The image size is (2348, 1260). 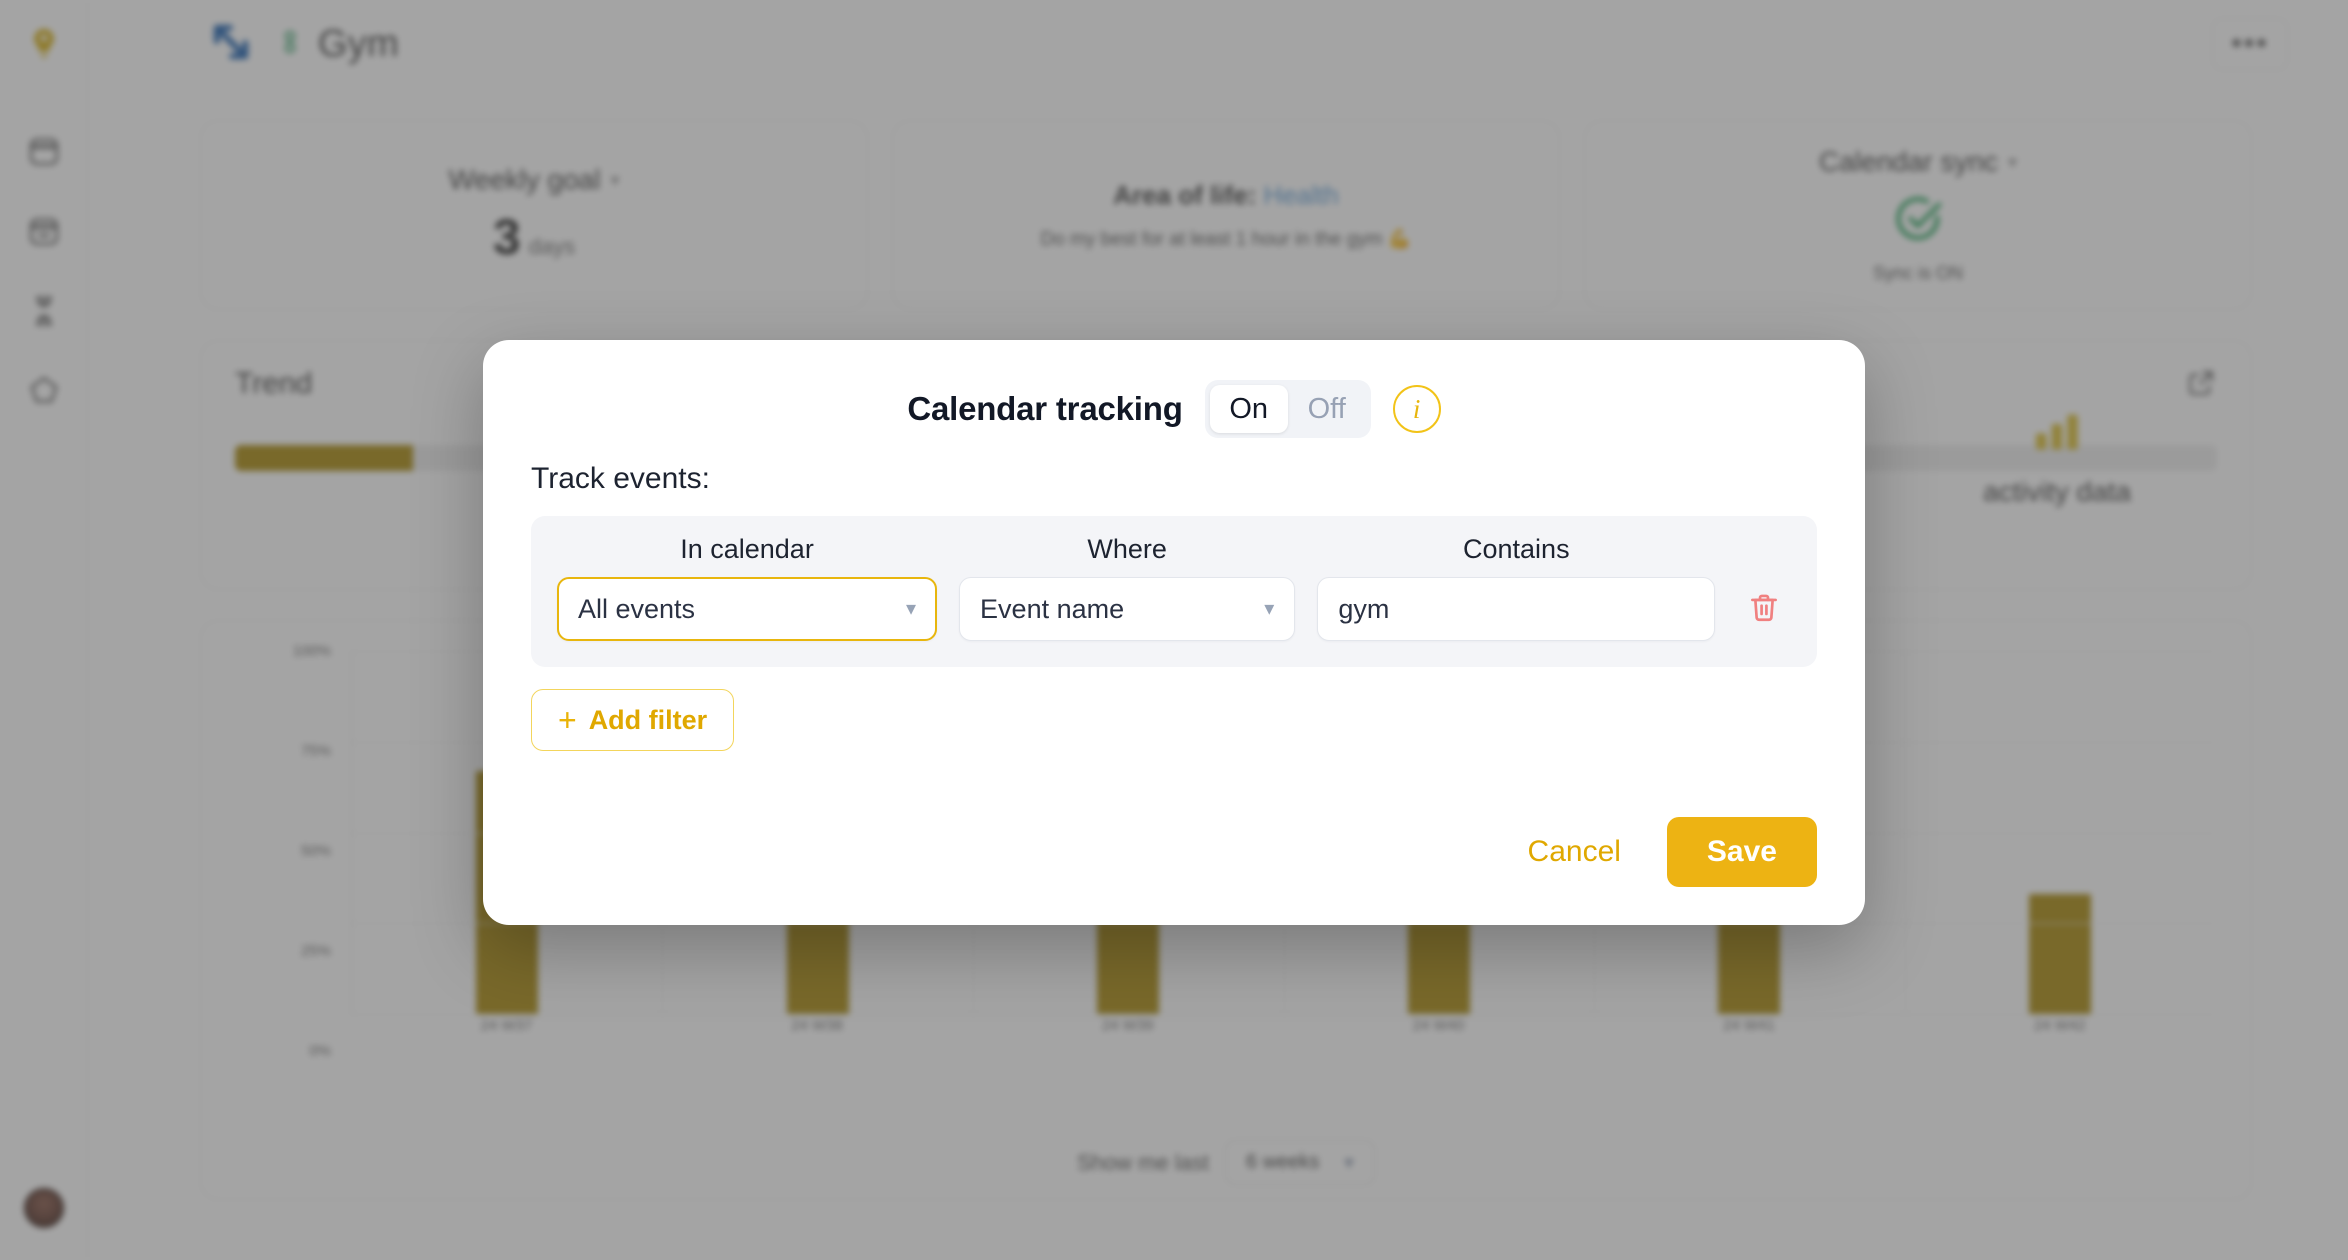 What do you see at coordinates (1127, 609) in the screenshot?
I see `where-select: Event name ▾` at bounding box center [1127, 609].